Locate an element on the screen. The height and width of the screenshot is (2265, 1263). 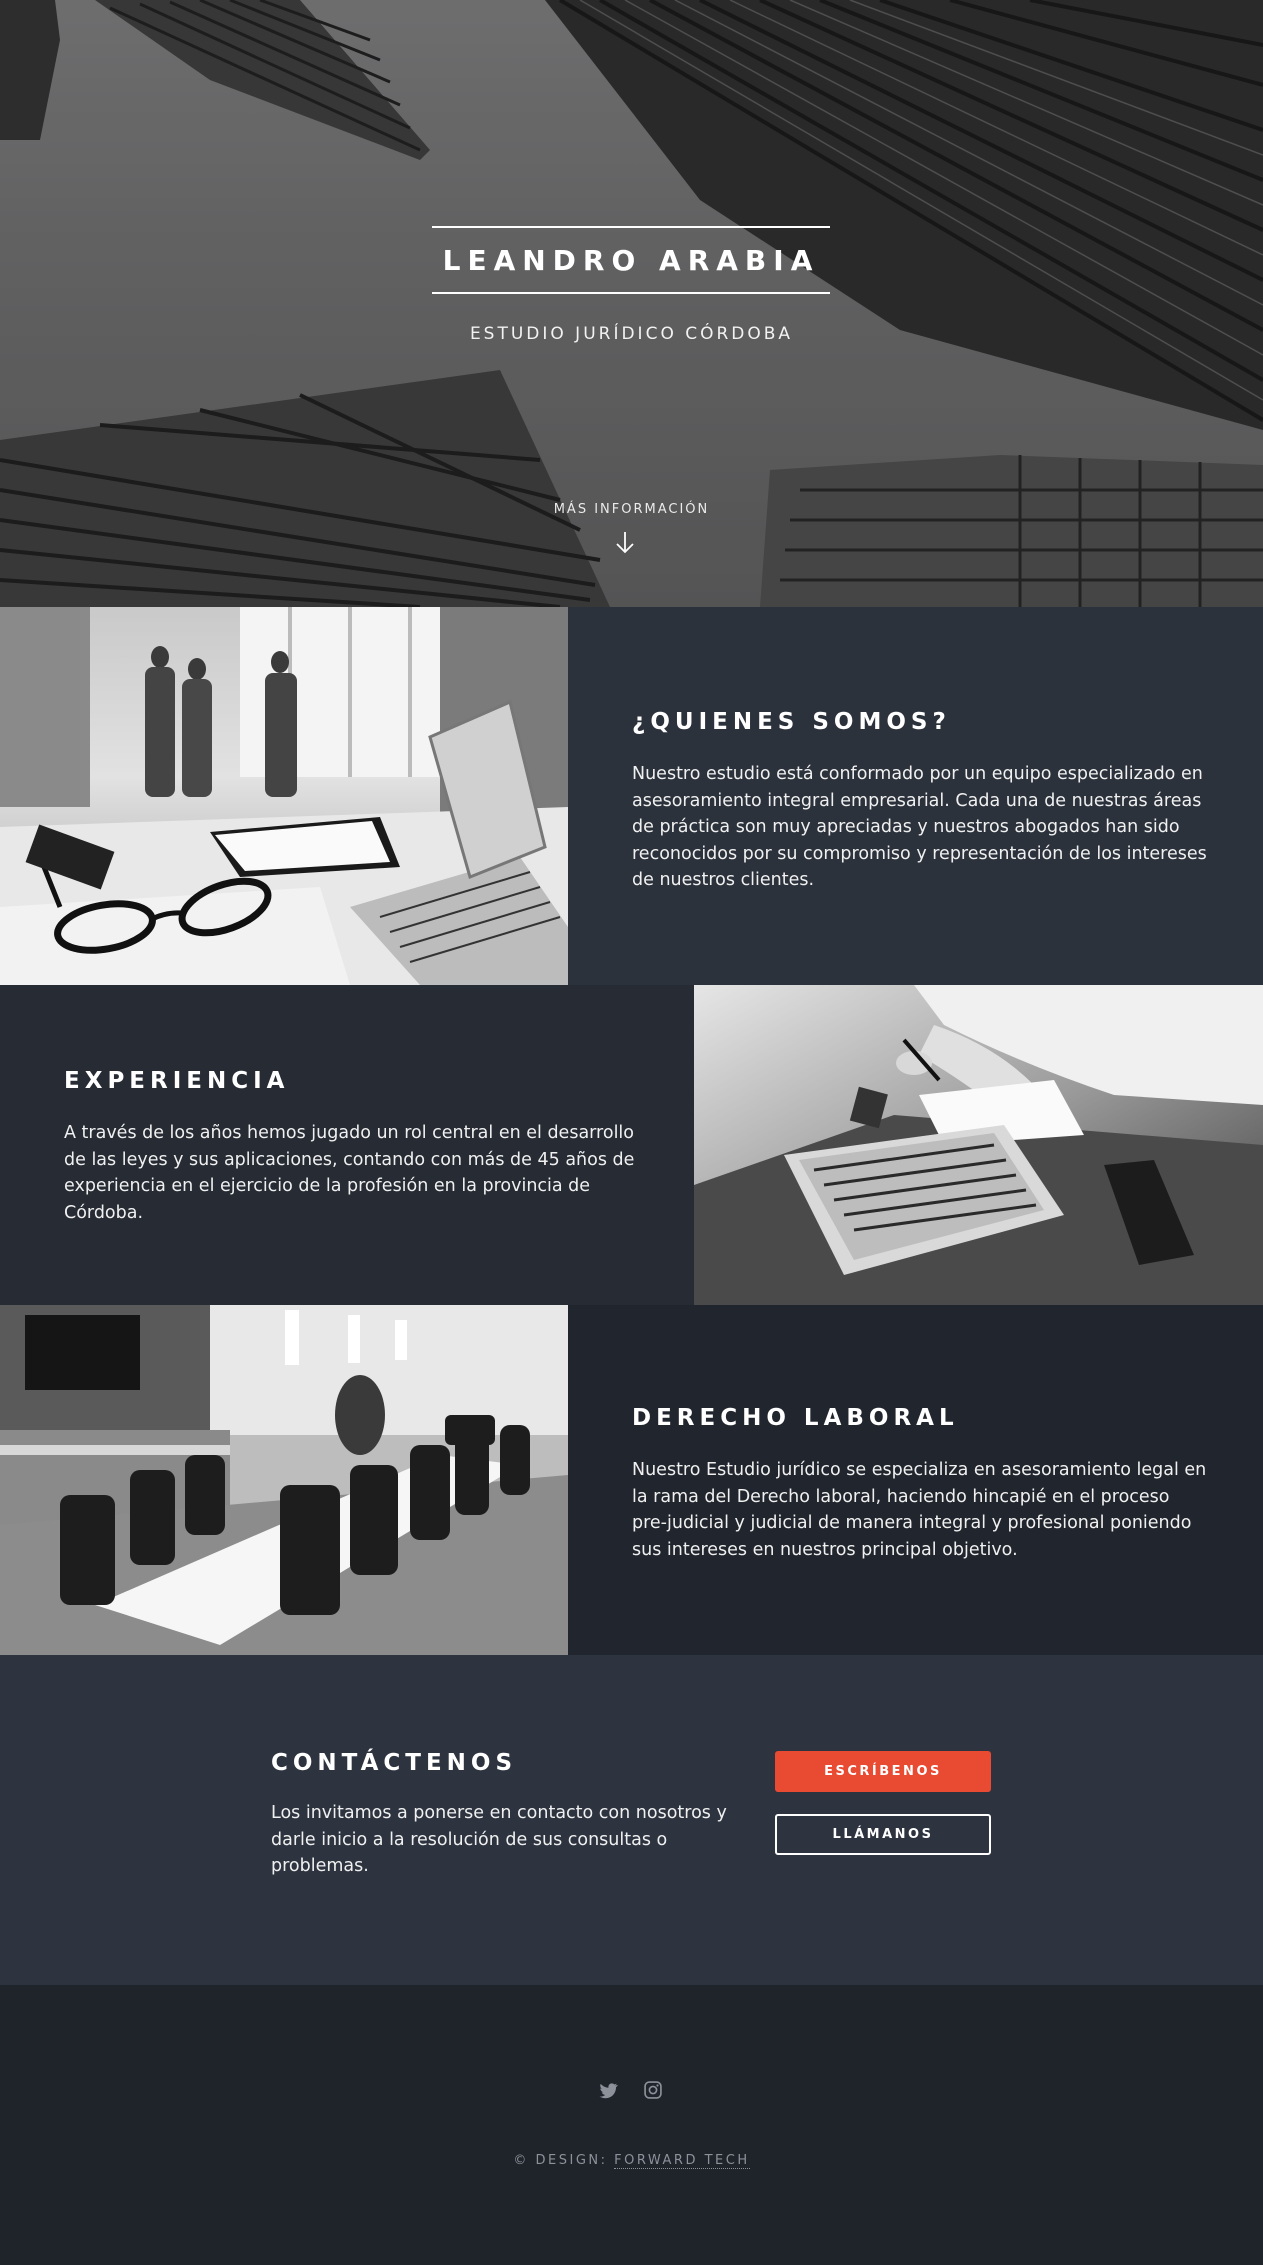
escribenos-button: ESCRÍBENOS is located at coordinates (883, 1771).